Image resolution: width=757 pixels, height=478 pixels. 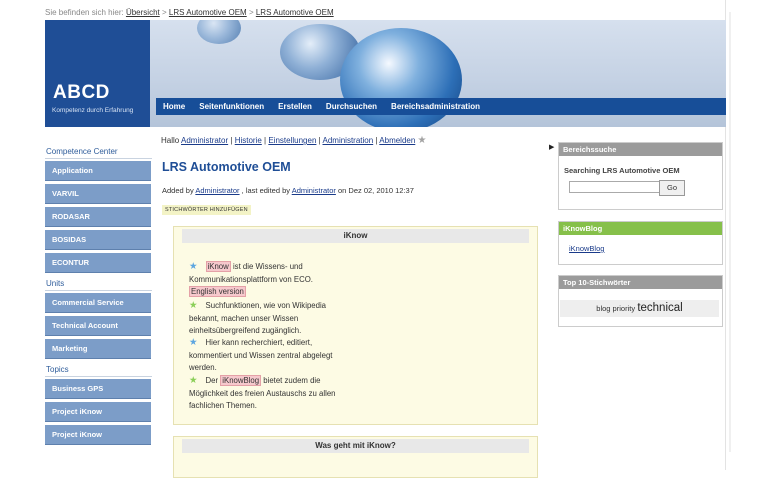 What do you see at coordinates (672, 188) in the screenshot?
I see `go-button: Go` at bounding box center [672, 188].